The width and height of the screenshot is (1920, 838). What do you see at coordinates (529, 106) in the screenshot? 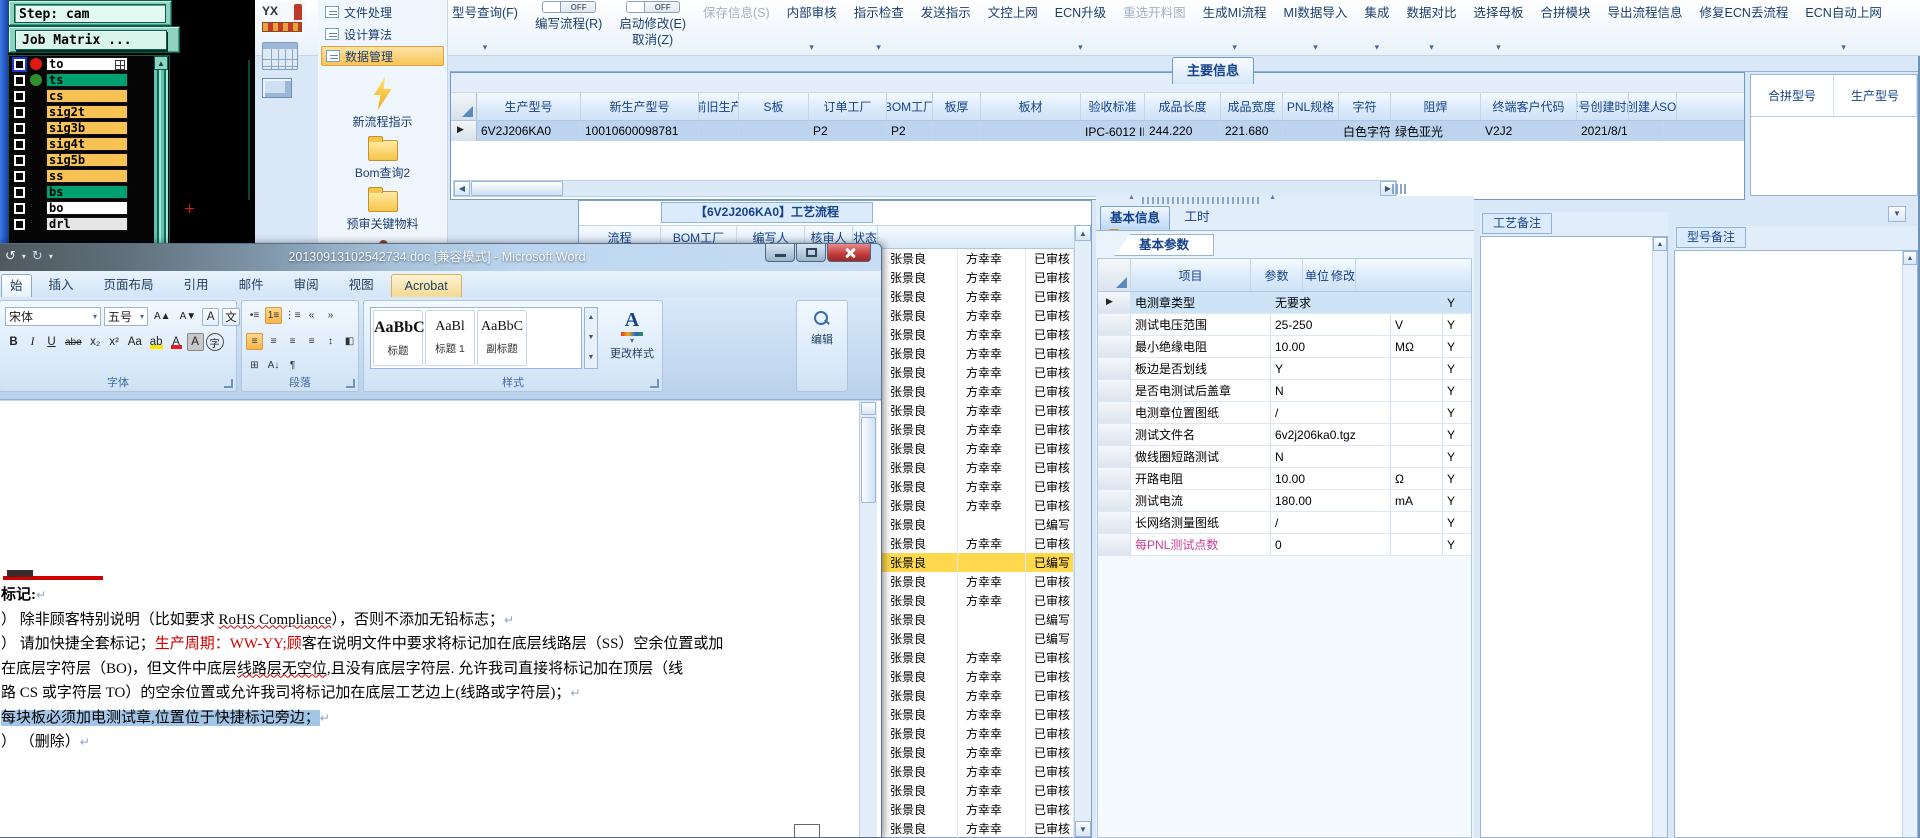
I see `grid-column-header: 生产型号` at bounding box center [529, 106].